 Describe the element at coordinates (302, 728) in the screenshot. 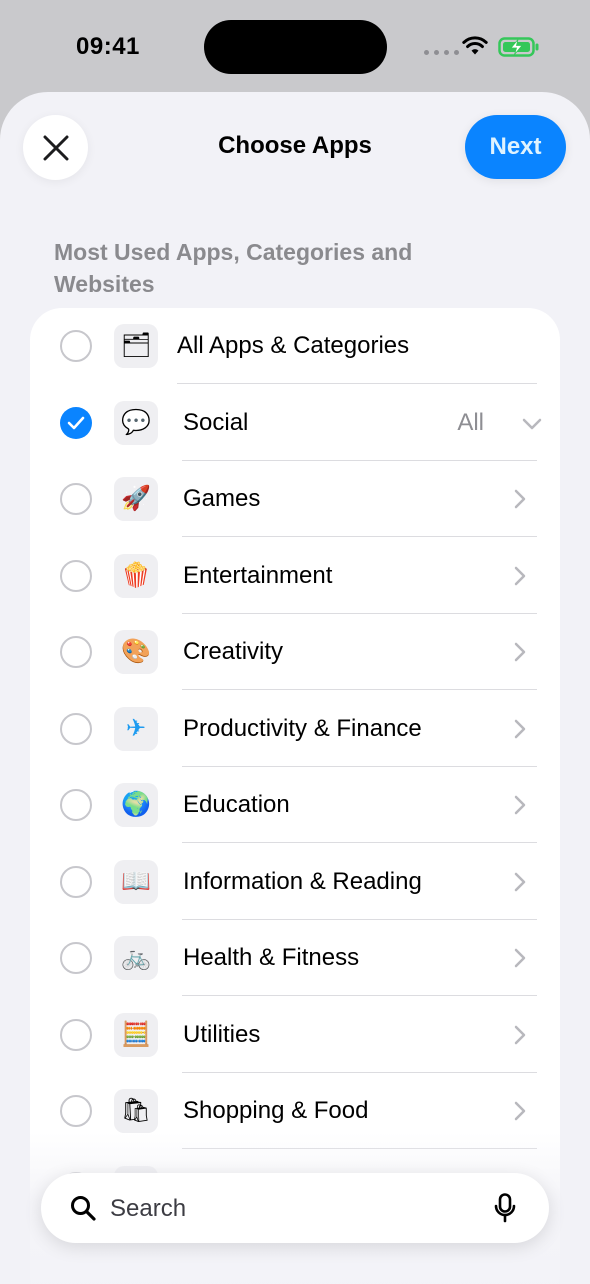

I see `list-item-label: Productivity & Finance` at that location.